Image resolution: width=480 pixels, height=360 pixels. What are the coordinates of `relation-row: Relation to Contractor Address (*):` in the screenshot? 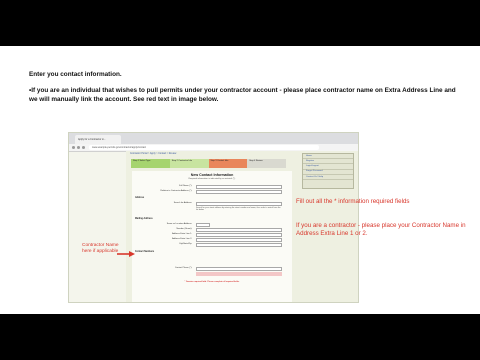 It's located at (212, 192).